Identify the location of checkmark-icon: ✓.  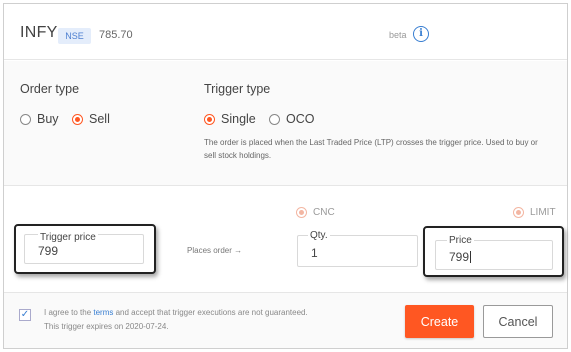
(25, 314).